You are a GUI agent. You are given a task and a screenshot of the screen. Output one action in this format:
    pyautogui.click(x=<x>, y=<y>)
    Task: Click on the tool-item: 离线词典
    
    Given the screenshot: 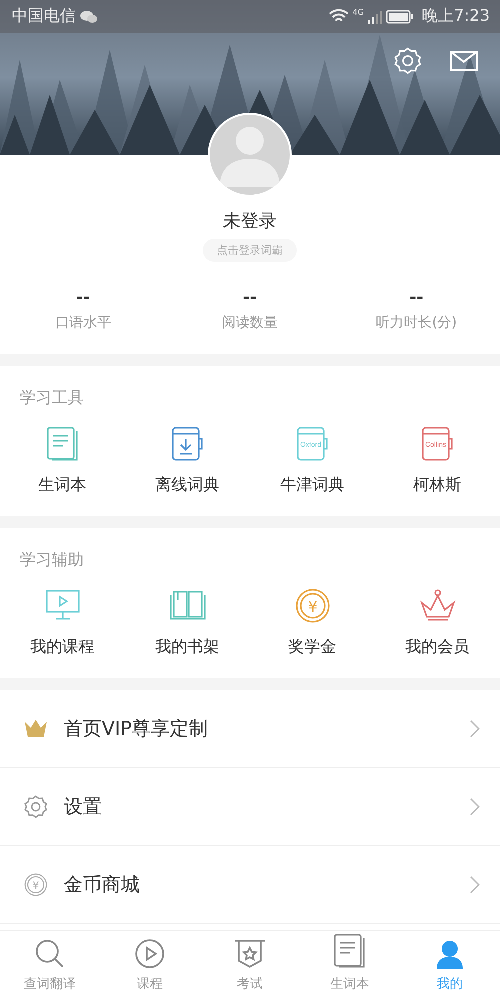 What is the action you would take?
    pyautogui.click(x=187, y=460)
    